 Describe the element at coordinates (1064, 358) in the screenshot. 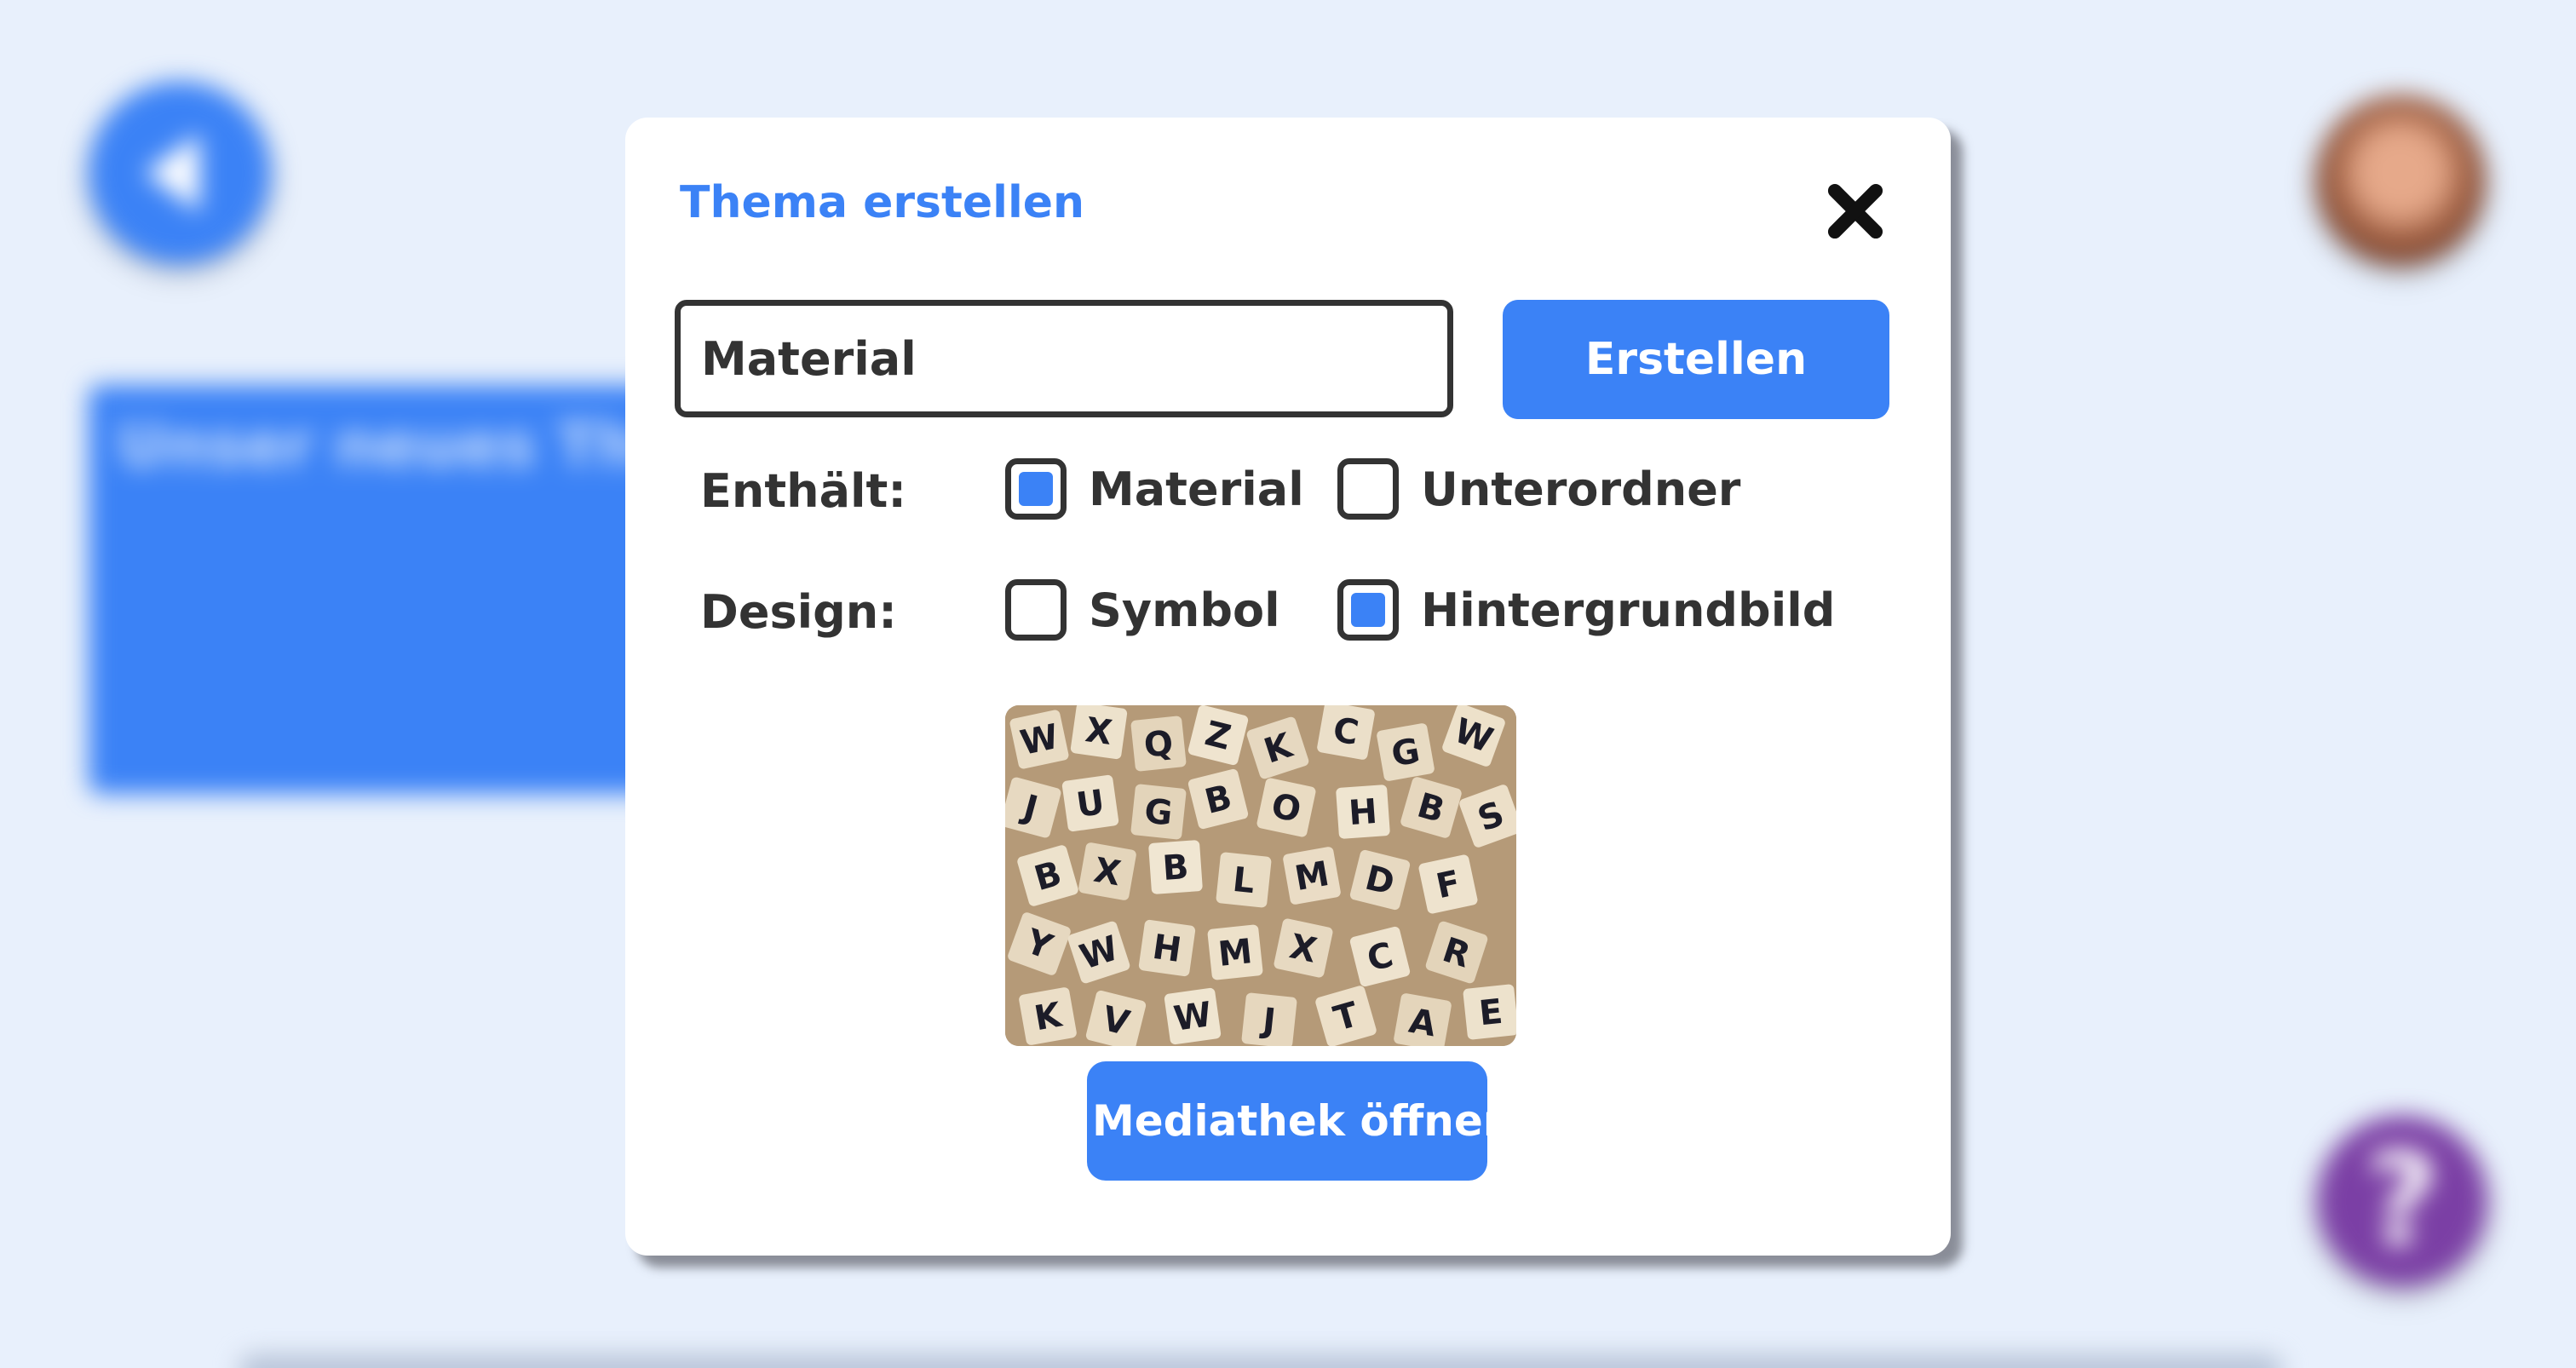

I see `topic-name-input` at that location.